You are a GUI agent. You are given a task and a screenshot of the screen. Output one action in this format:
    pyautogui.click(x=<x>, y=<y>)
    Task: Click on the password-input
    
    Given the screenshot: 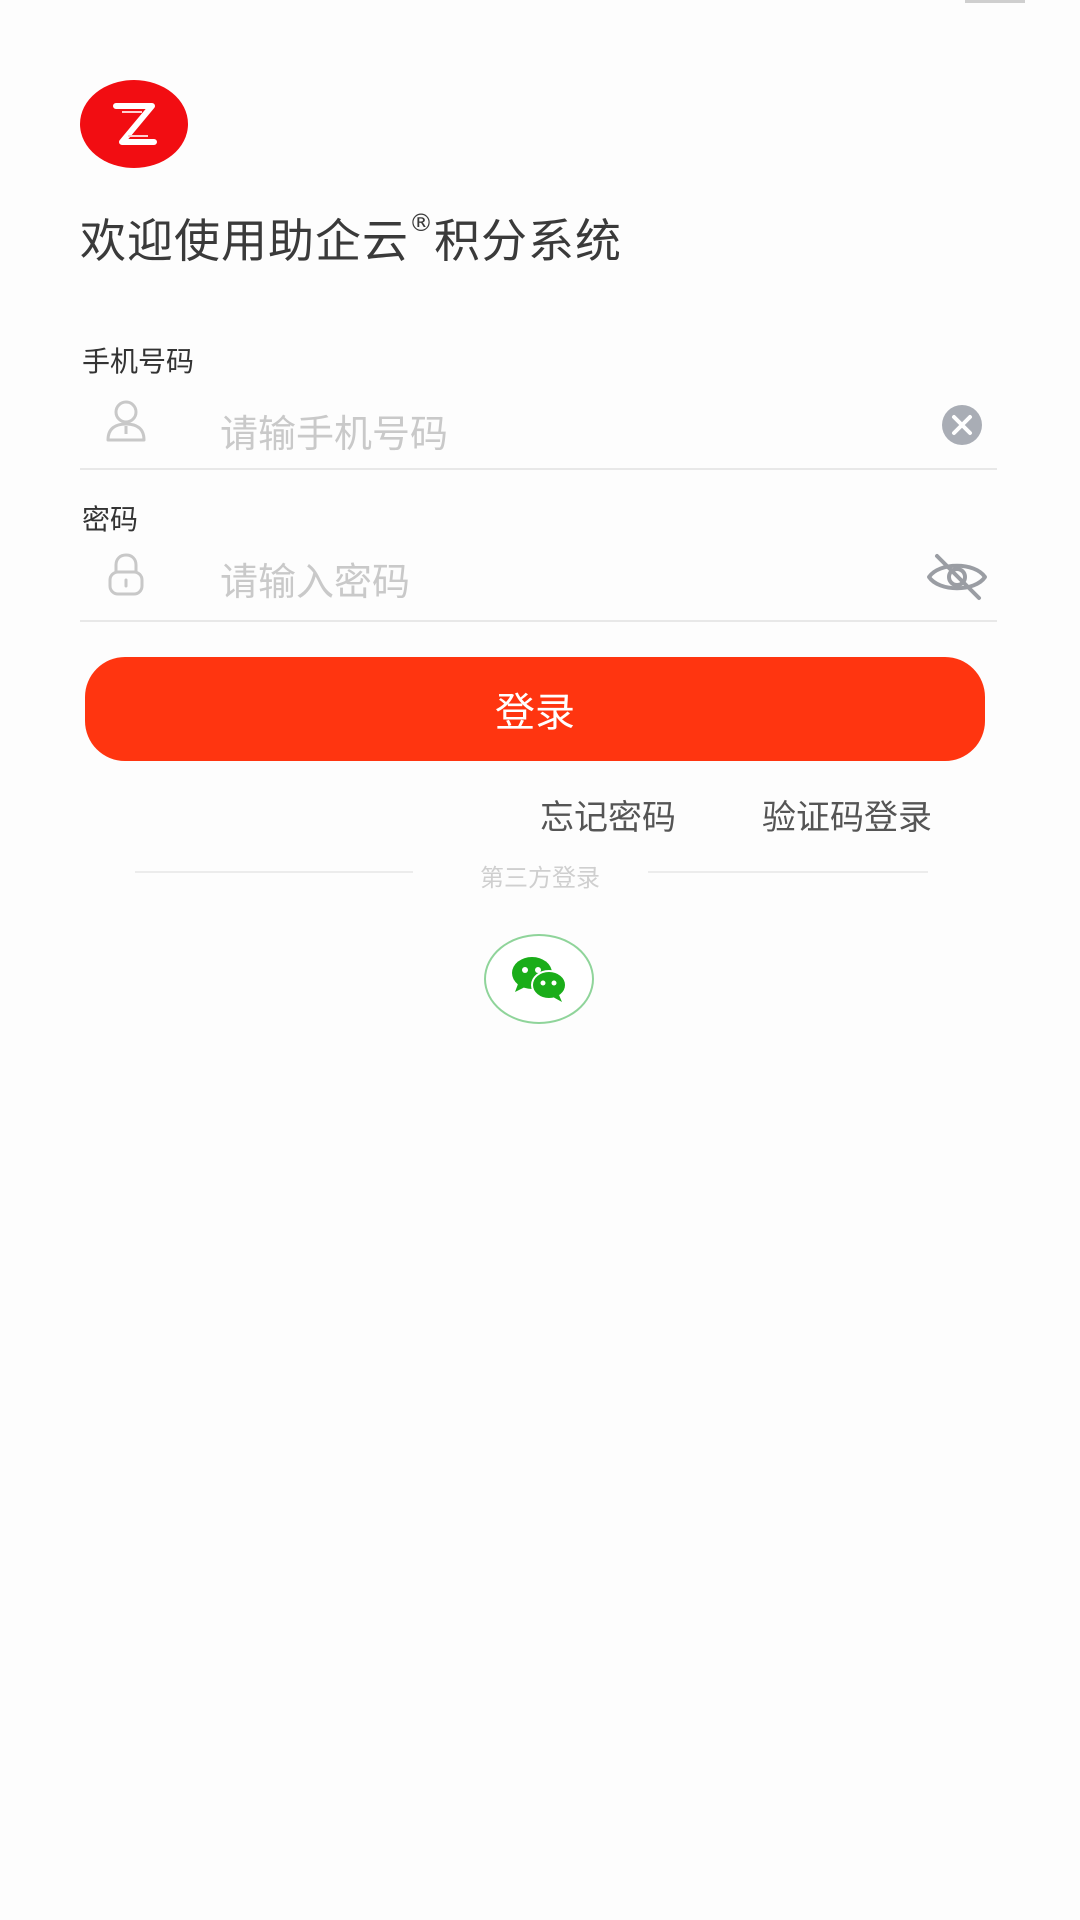 What is the action you would take?
    pyautogui.click(x=540, y=582)
    